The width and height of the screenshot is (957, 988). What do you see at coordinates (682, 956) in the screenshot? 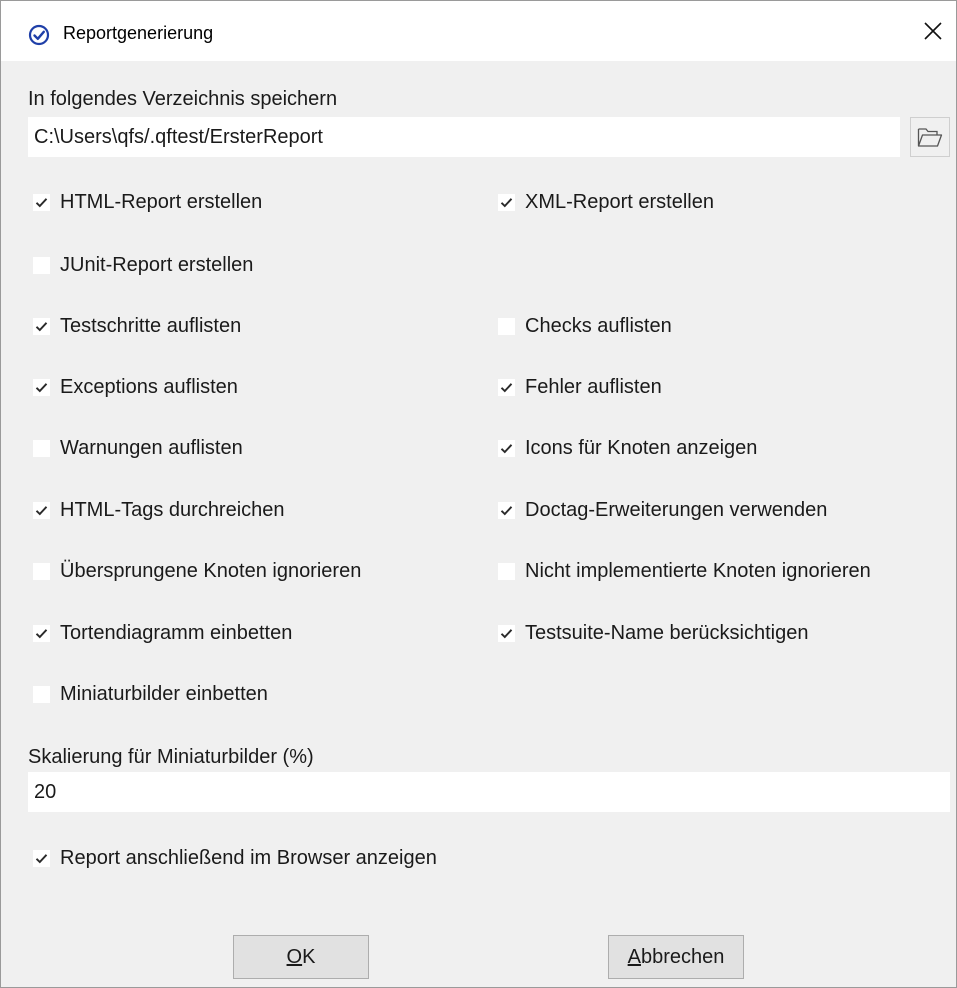
I see `cancel-label: bbrechen` at bounding box center [682, 956].